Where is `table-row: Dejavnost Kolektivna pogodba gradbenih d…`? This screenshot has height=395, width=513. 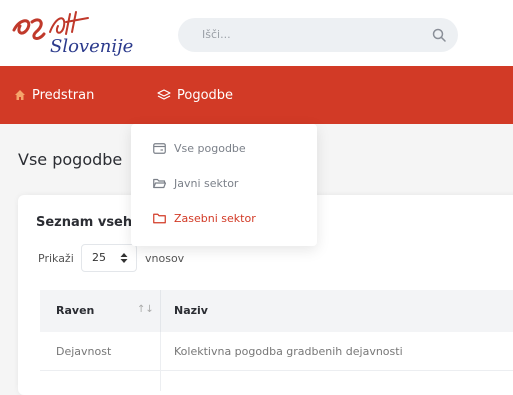
table-row: Dejavnost Kolektivna pogodba gradbenih d… is located at coordinates (276, 351).